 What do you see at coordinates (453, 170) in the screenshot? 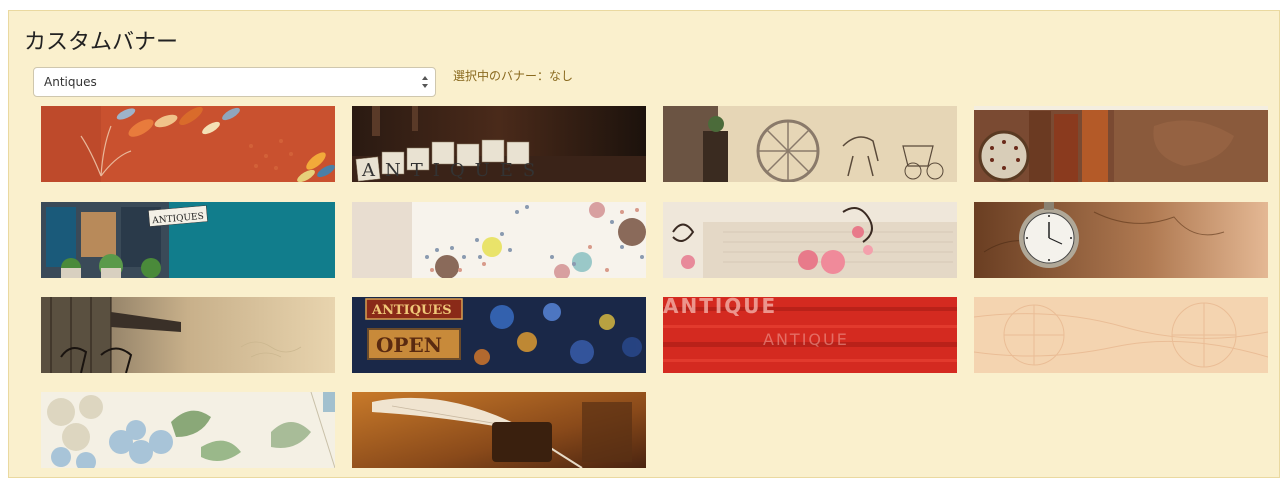
I see `banner-2-text: ANTIQUES` at bounding box center [453, 170].